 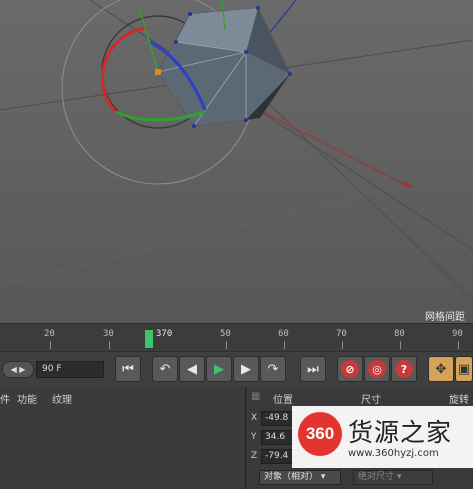 I want to click on menu-function: 功能, so click(x=27, y=398).